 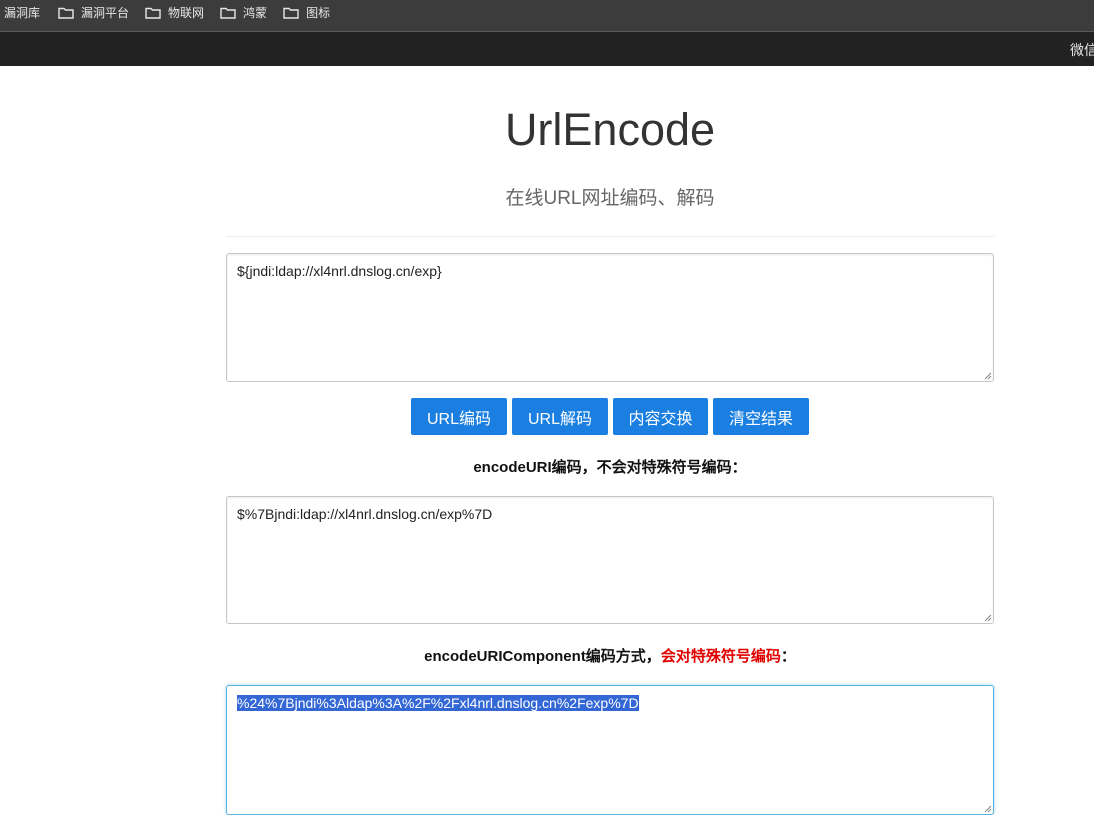 I want to click on label-suffix: ：, so click(x=788, y=656).